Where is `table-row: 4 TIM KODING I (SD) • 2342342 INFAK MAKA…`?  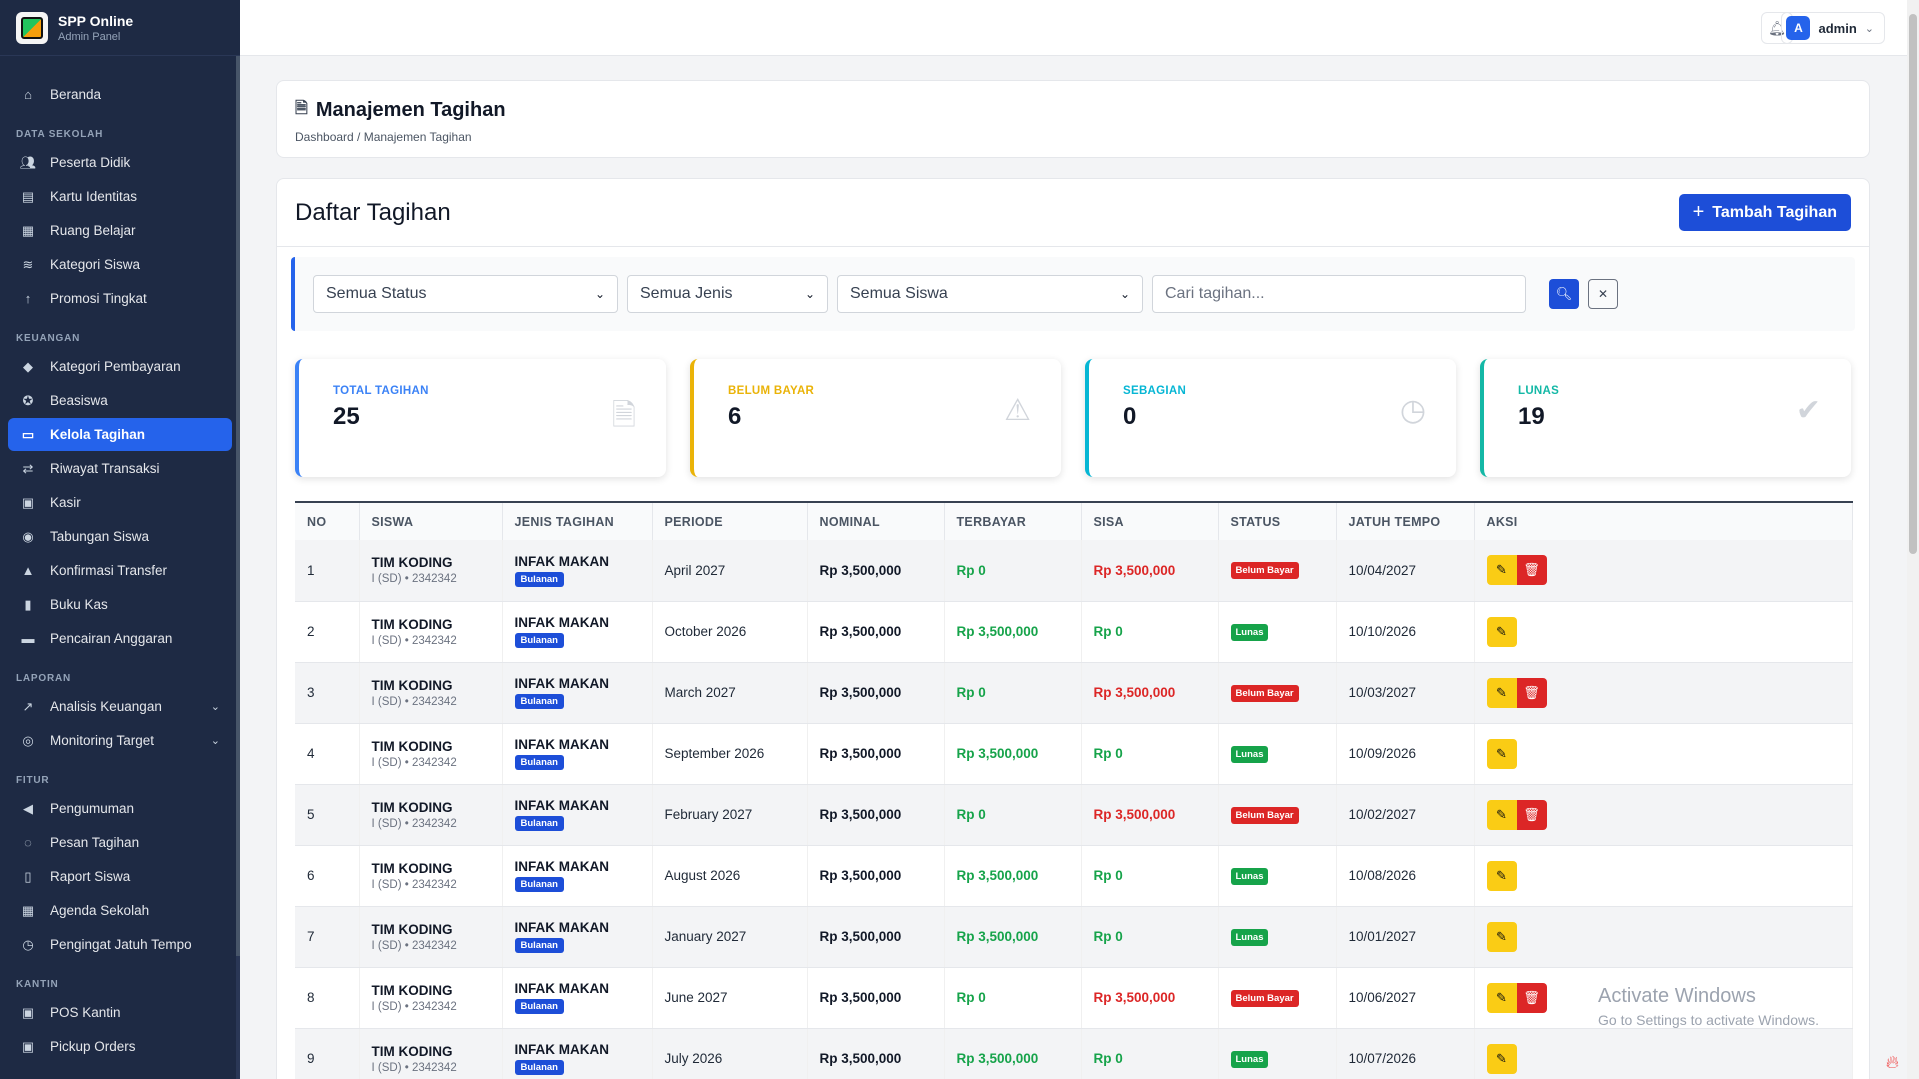 table-row: 4 TIM KODING I (SD) • 2342342 INFAK MAKA… is located at coordinates (1074, 754).